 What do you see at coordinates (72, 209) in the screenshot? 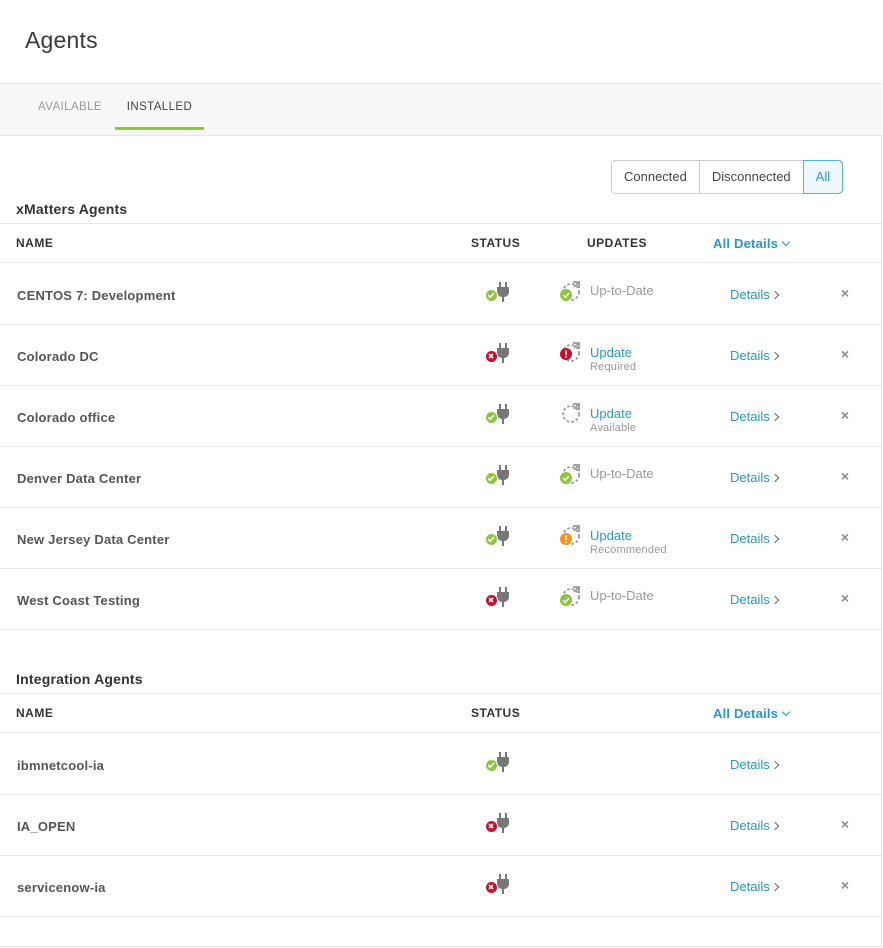
I see `xmatters-agents-title: xMatters Agents` at bounding box center [72, 209].